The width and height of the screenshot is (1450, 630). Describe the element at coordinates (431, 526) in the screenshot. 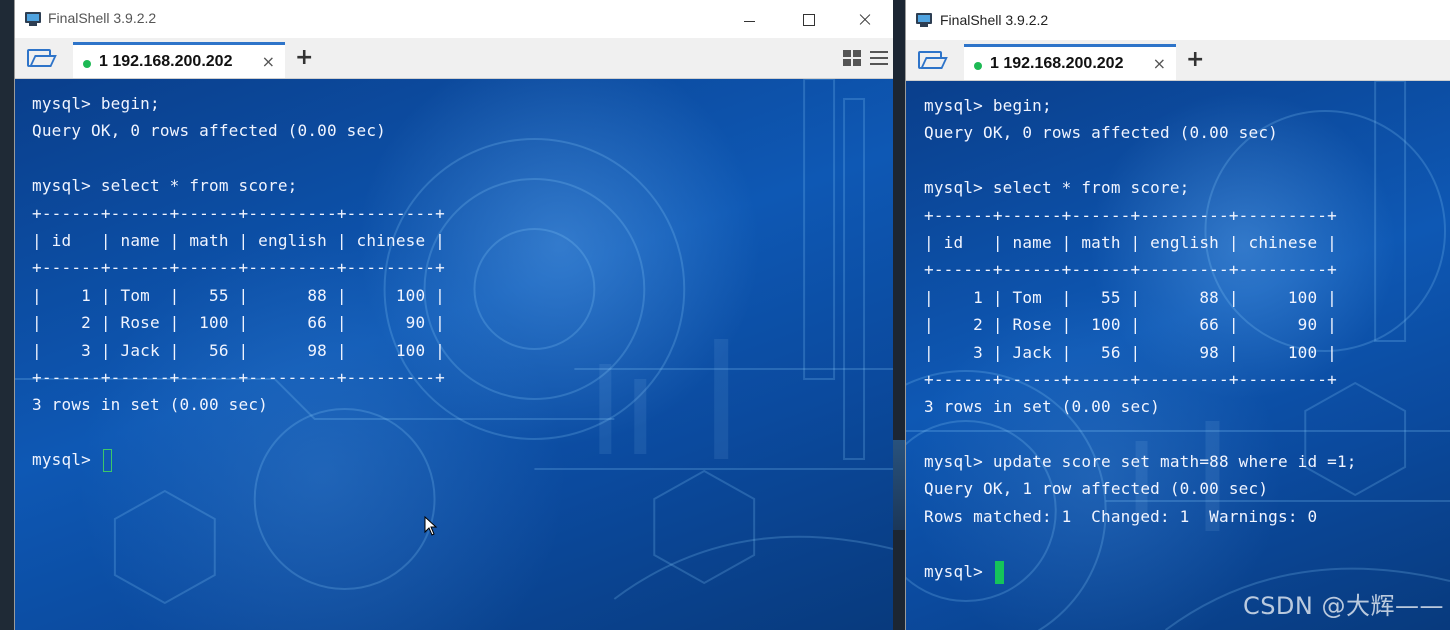

I see `mouse-pointer-icon` at that location.